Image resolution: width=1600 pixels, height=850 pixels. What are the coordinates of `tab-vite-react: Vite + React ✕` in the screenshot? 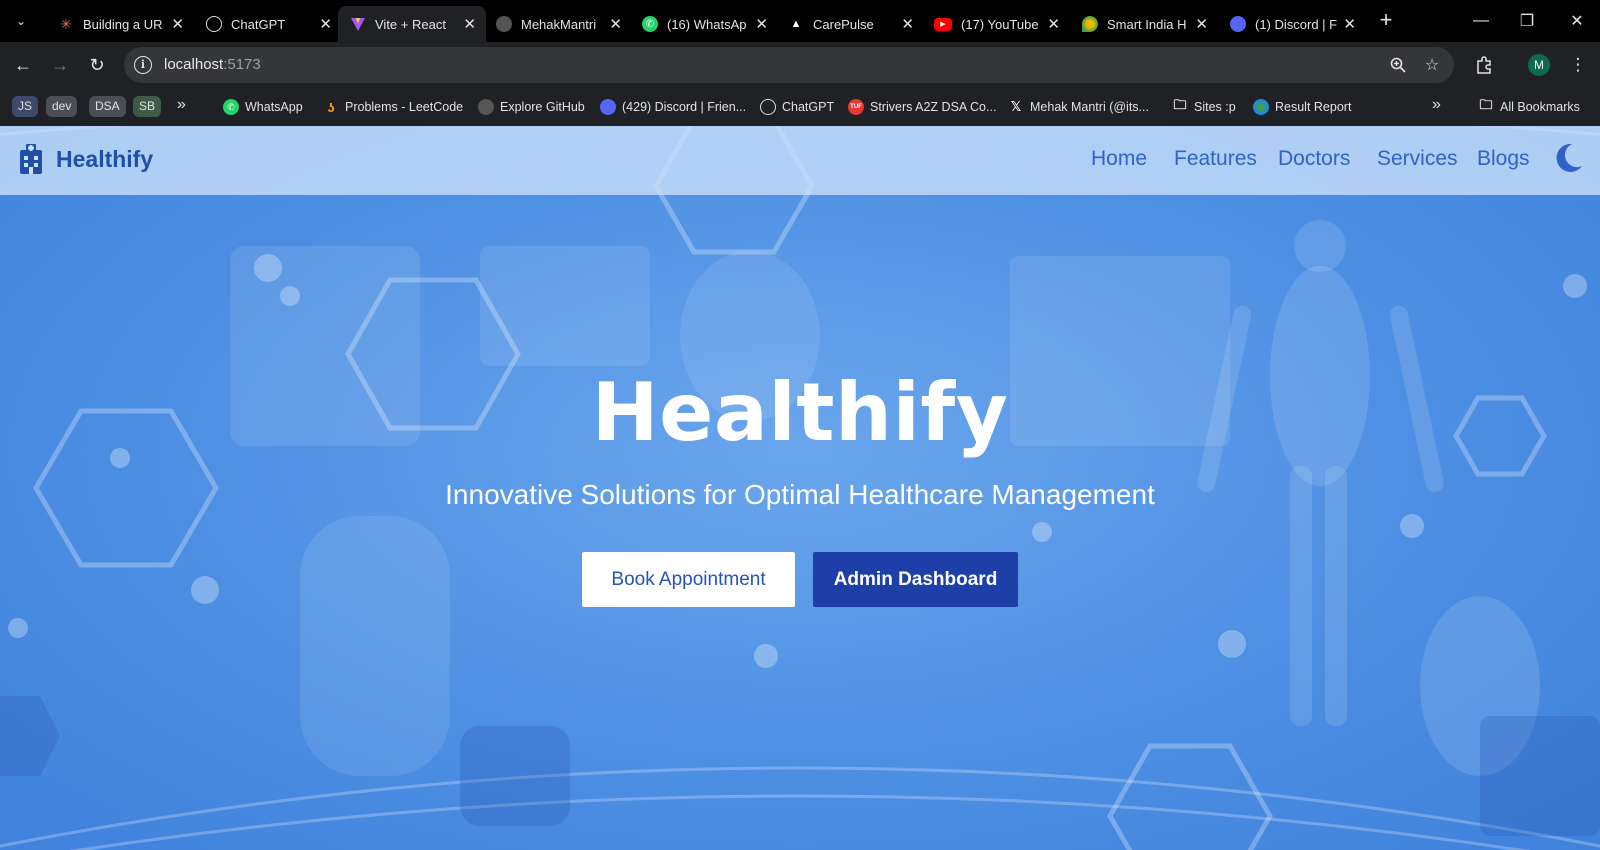 It's located at (412, 24).